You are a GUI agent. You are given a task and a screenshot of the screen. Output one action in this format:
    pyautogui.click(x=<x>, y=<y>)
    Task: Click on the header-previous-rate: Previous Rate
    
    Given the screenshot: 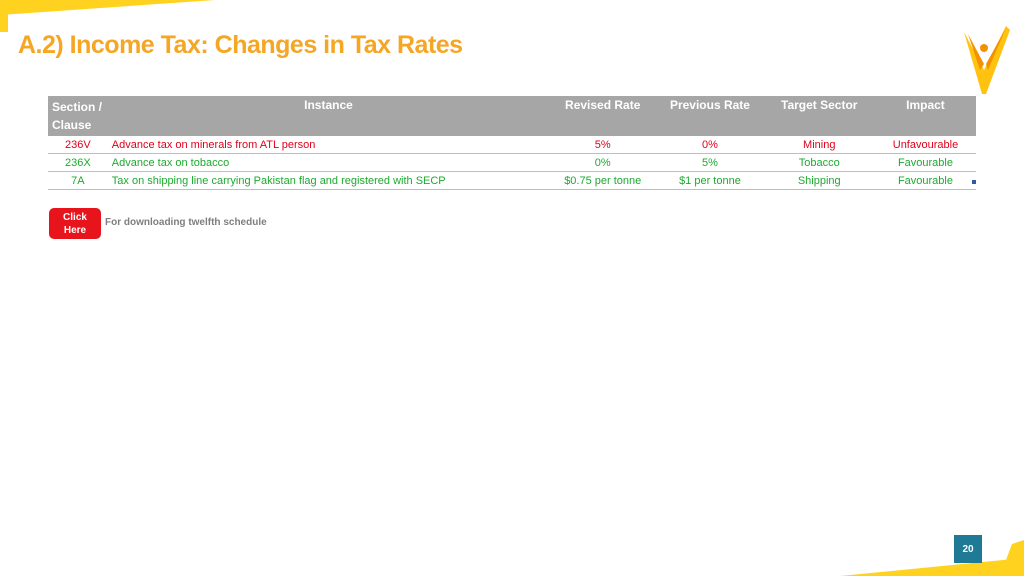 What is the action you would take?
    pyautogui.click(x=710, y=116)
    